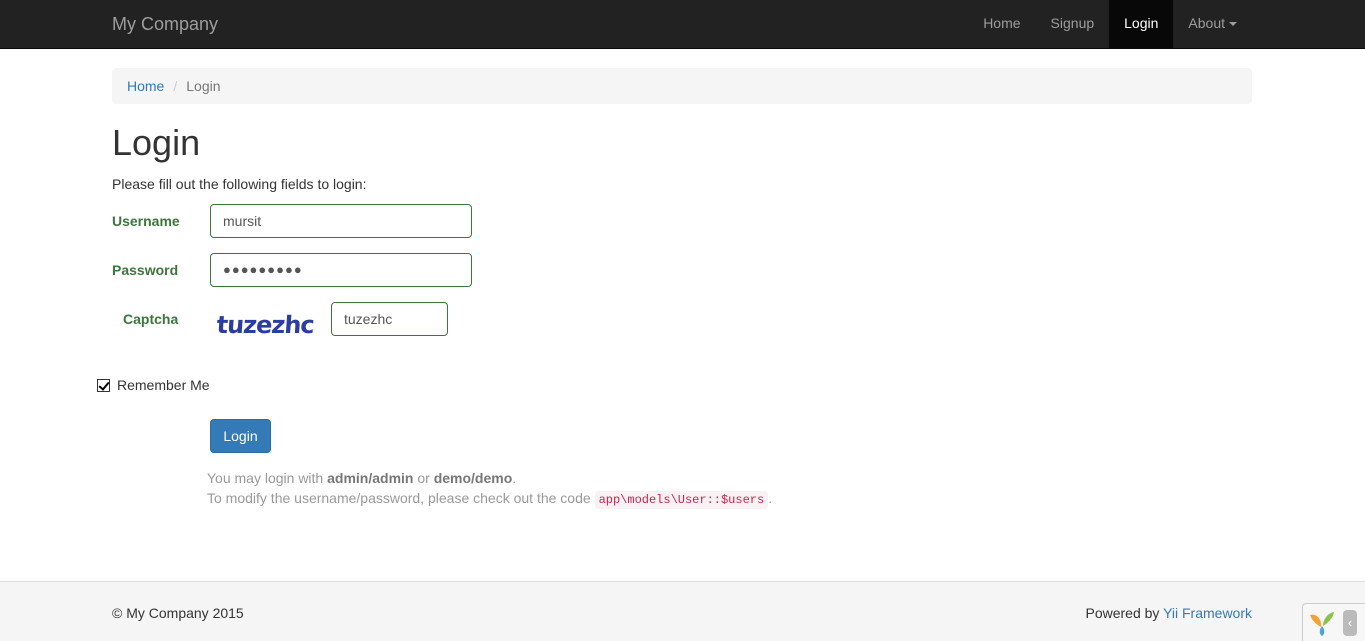 Image resolution: width=1365 pixels, height=641 pixels. I want to click on footer-powered: Powered by Yii Framework, so click(1168, 613).